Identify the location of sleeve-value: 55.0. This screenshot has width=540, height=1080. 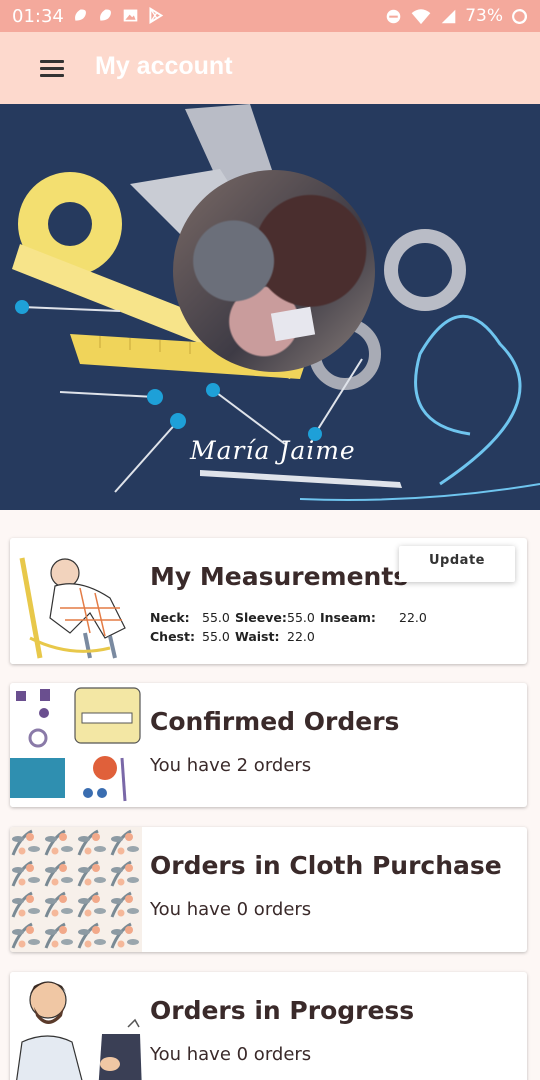
(301, 617).